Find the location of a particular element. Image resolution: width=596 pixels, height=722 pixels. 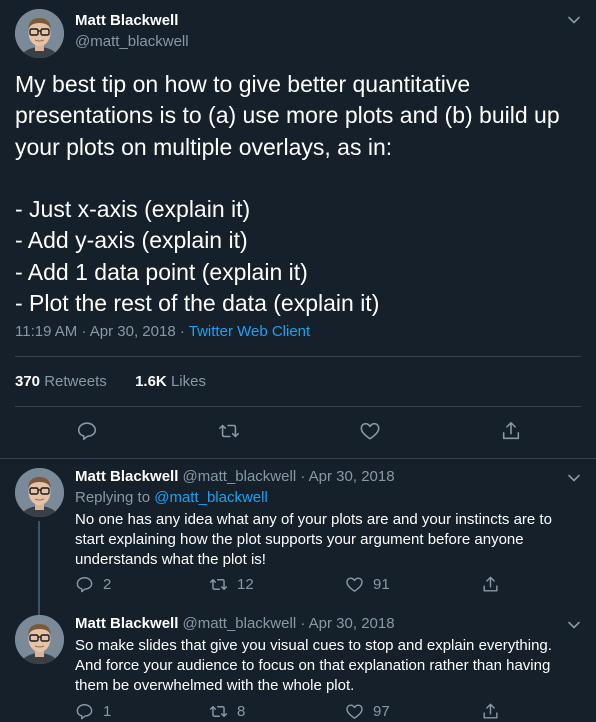

retweets-label: Retweets is located at coordinates (75, 381).